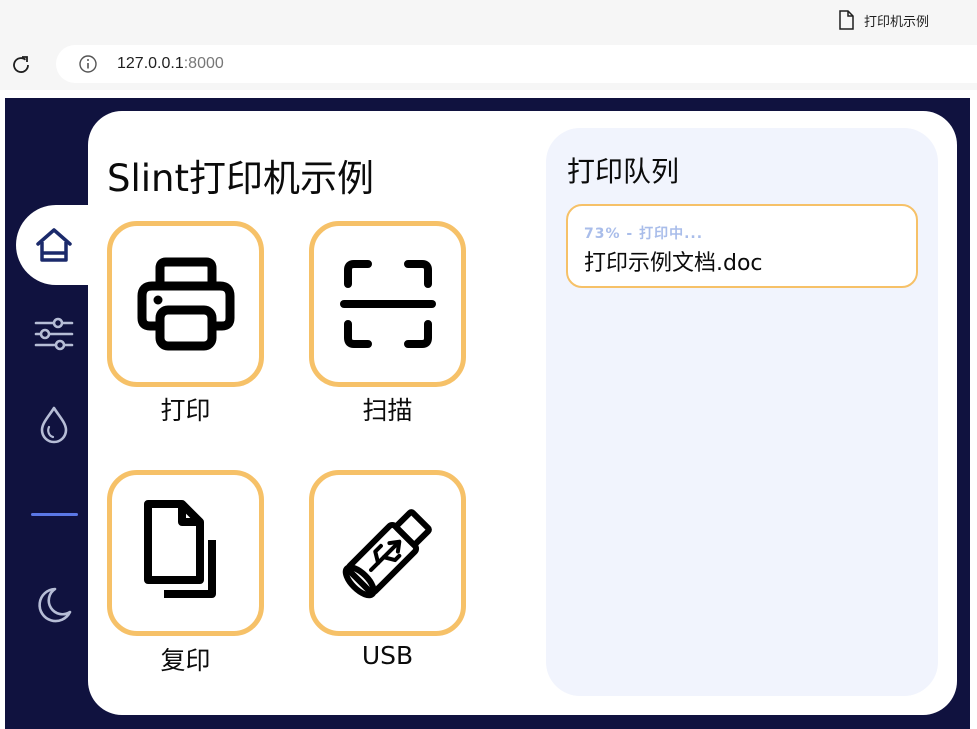 The height and width of the screenshot is (729, 977). Describe the element at coordinates (387, 655) in the screenshot. I see `usb-label: USB` at that location.